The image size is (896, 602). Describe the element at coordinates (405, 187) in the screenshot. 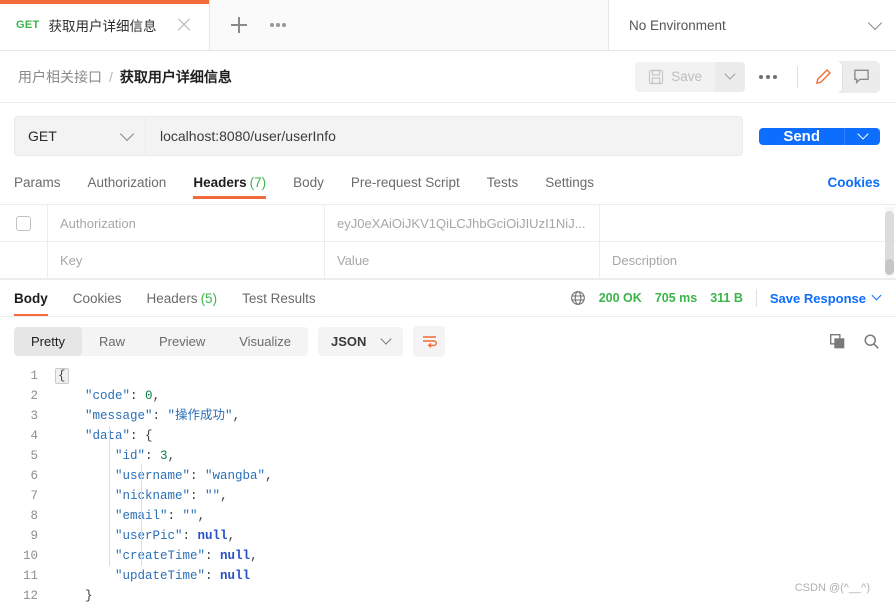

I see `tab-pre-request-script: Pre-request Script` at that location.